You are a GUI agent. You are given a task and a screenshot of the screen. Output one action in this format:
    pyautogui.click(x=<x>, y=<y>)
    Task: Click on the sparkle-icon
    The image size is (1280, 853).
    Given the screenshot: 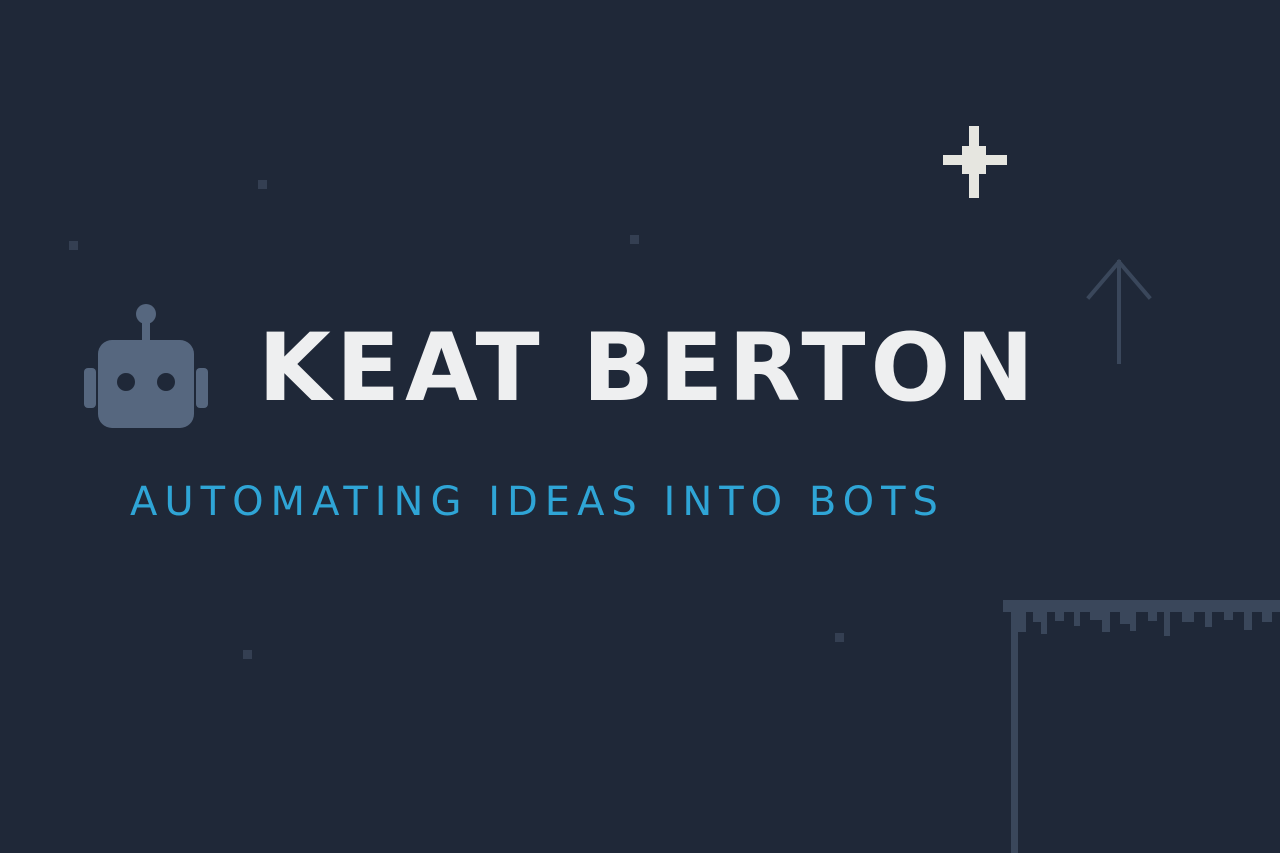 What is the action you would take?
    pyautogui.click(x=975, y=162)
    